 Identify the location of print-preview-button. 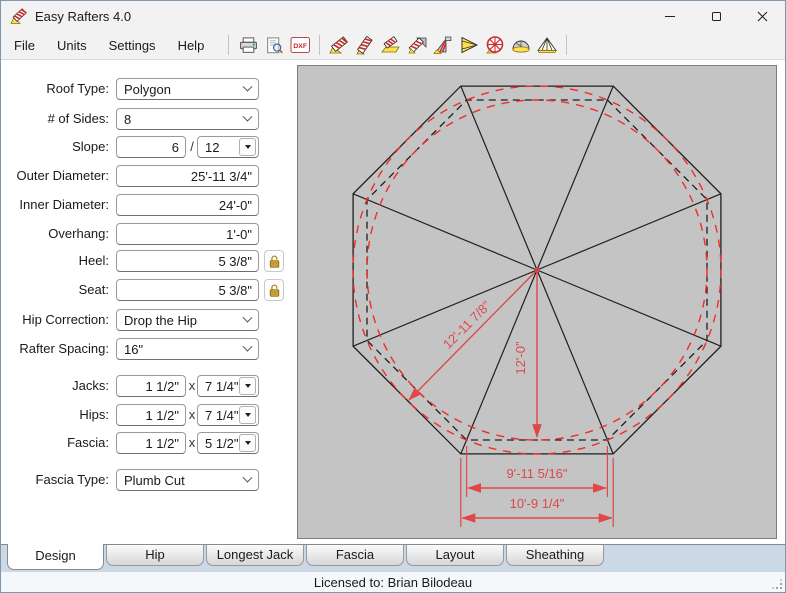
(274, 45).